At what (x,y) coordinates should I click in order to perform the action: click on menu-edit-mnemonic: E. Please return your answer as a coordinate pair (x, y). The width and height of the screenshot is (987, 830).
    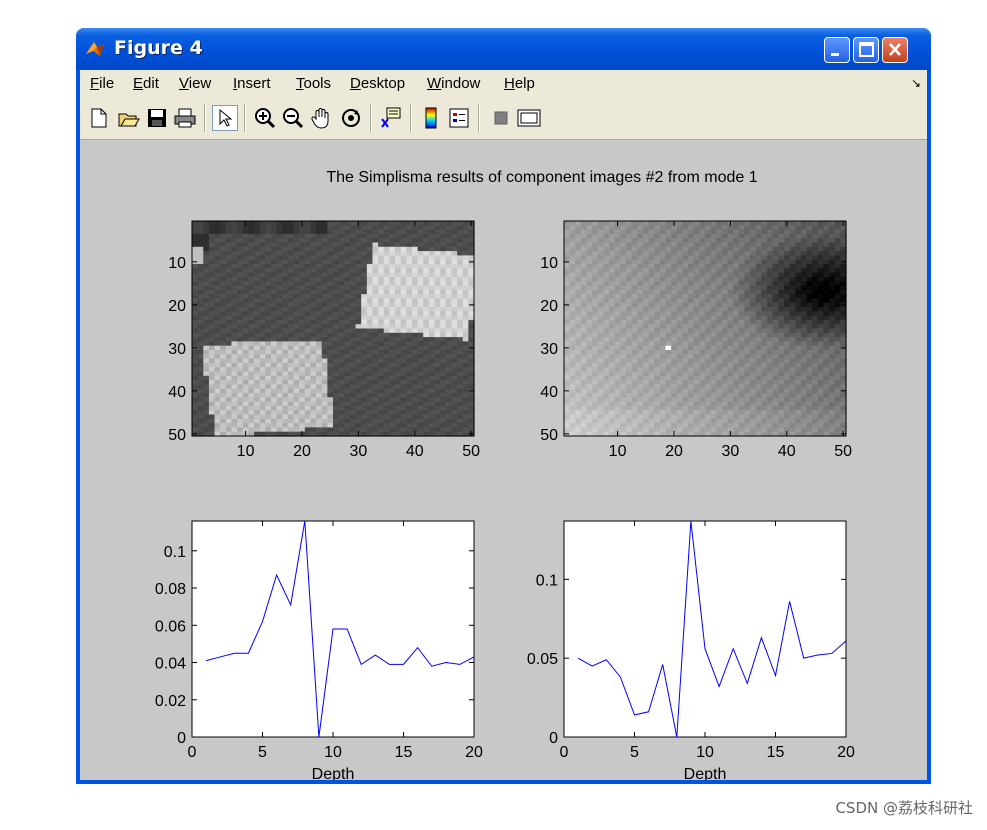
    Looking at the image, I should click on (138, 83).